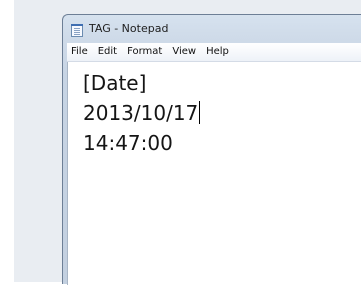 This screenshot has width=361, height=285. I want to click on menu-bar: File Edit Format View Help, so click(214, 52).